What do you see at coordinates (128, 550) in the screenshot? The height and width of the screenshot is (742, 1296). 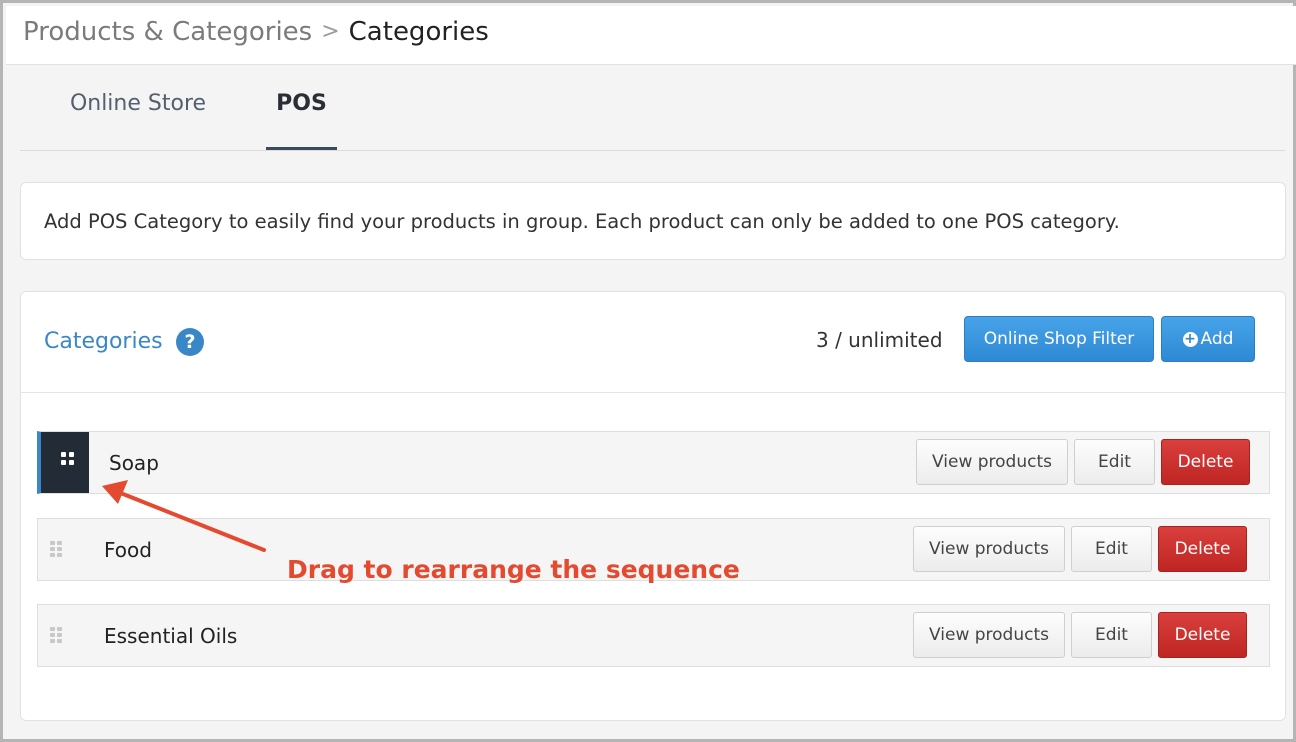 I see `category-name: Food` at bounding box center [128, 550].